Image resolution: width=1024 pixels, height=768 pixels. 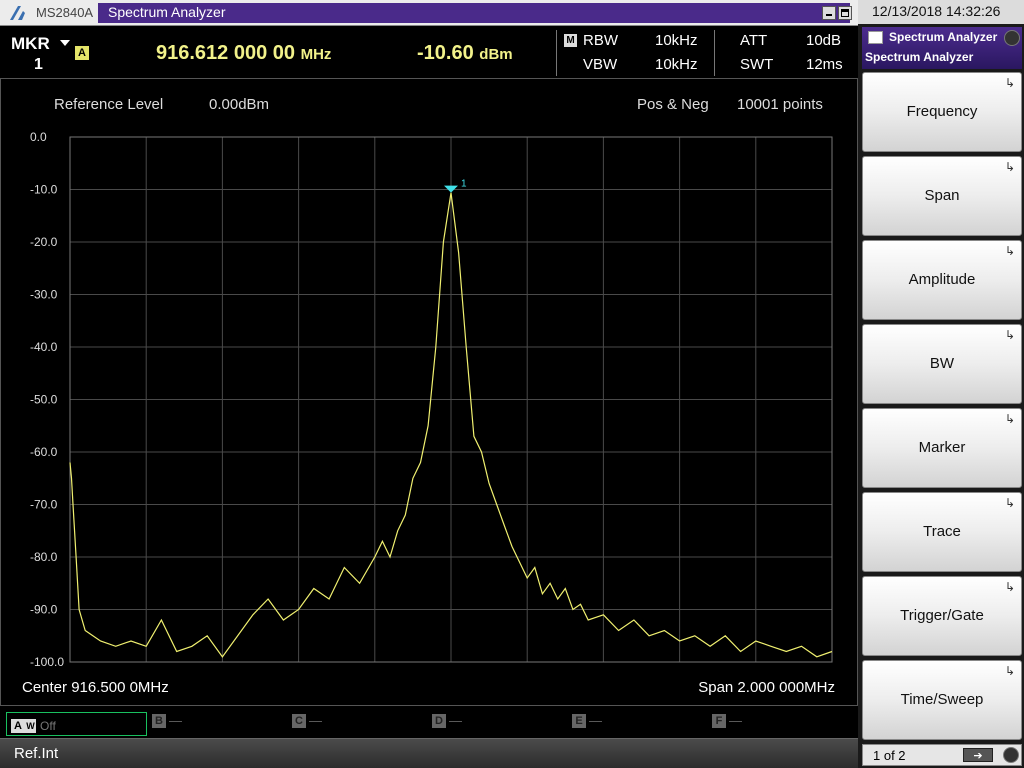 What do you see at coordinates (18, 725) in the screenshot?
I see `trace-a-letter: A` at bounding box center [18, 725].